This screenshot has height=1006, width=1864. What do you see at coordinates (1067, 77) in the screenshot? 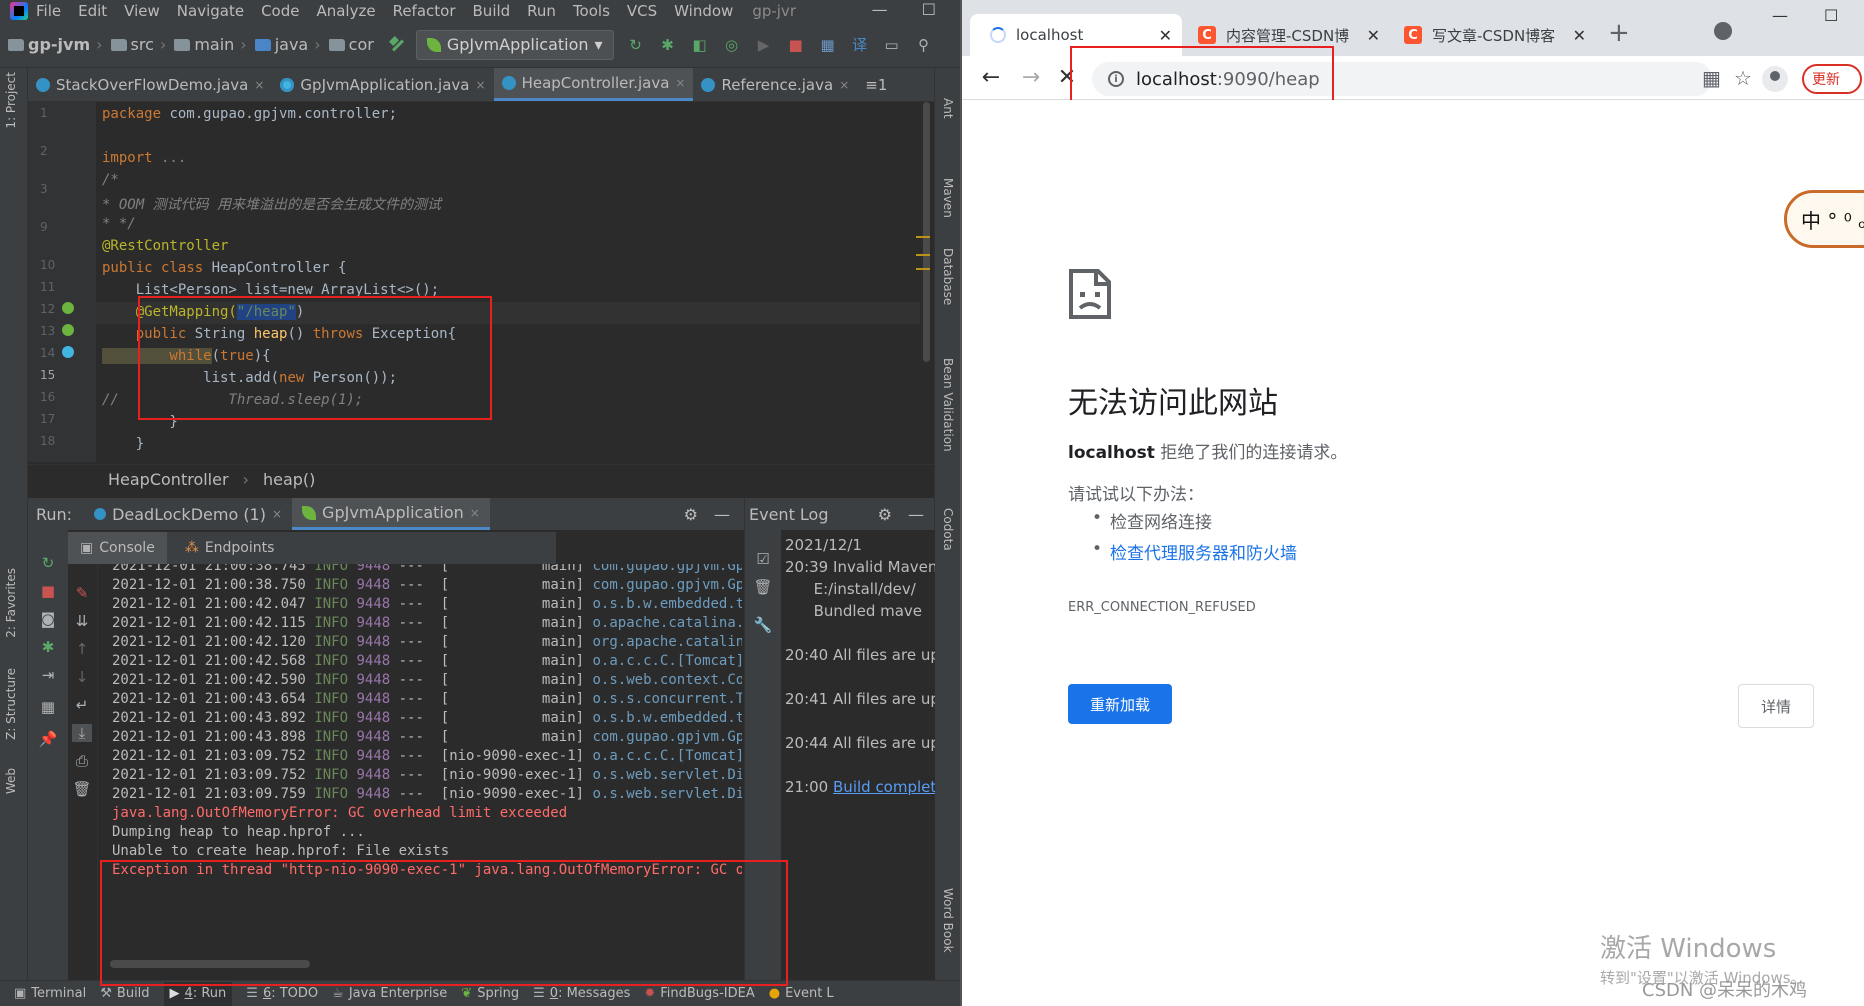
I see `stop-loading-icon: ✕` at bounding box center [1067, 77].